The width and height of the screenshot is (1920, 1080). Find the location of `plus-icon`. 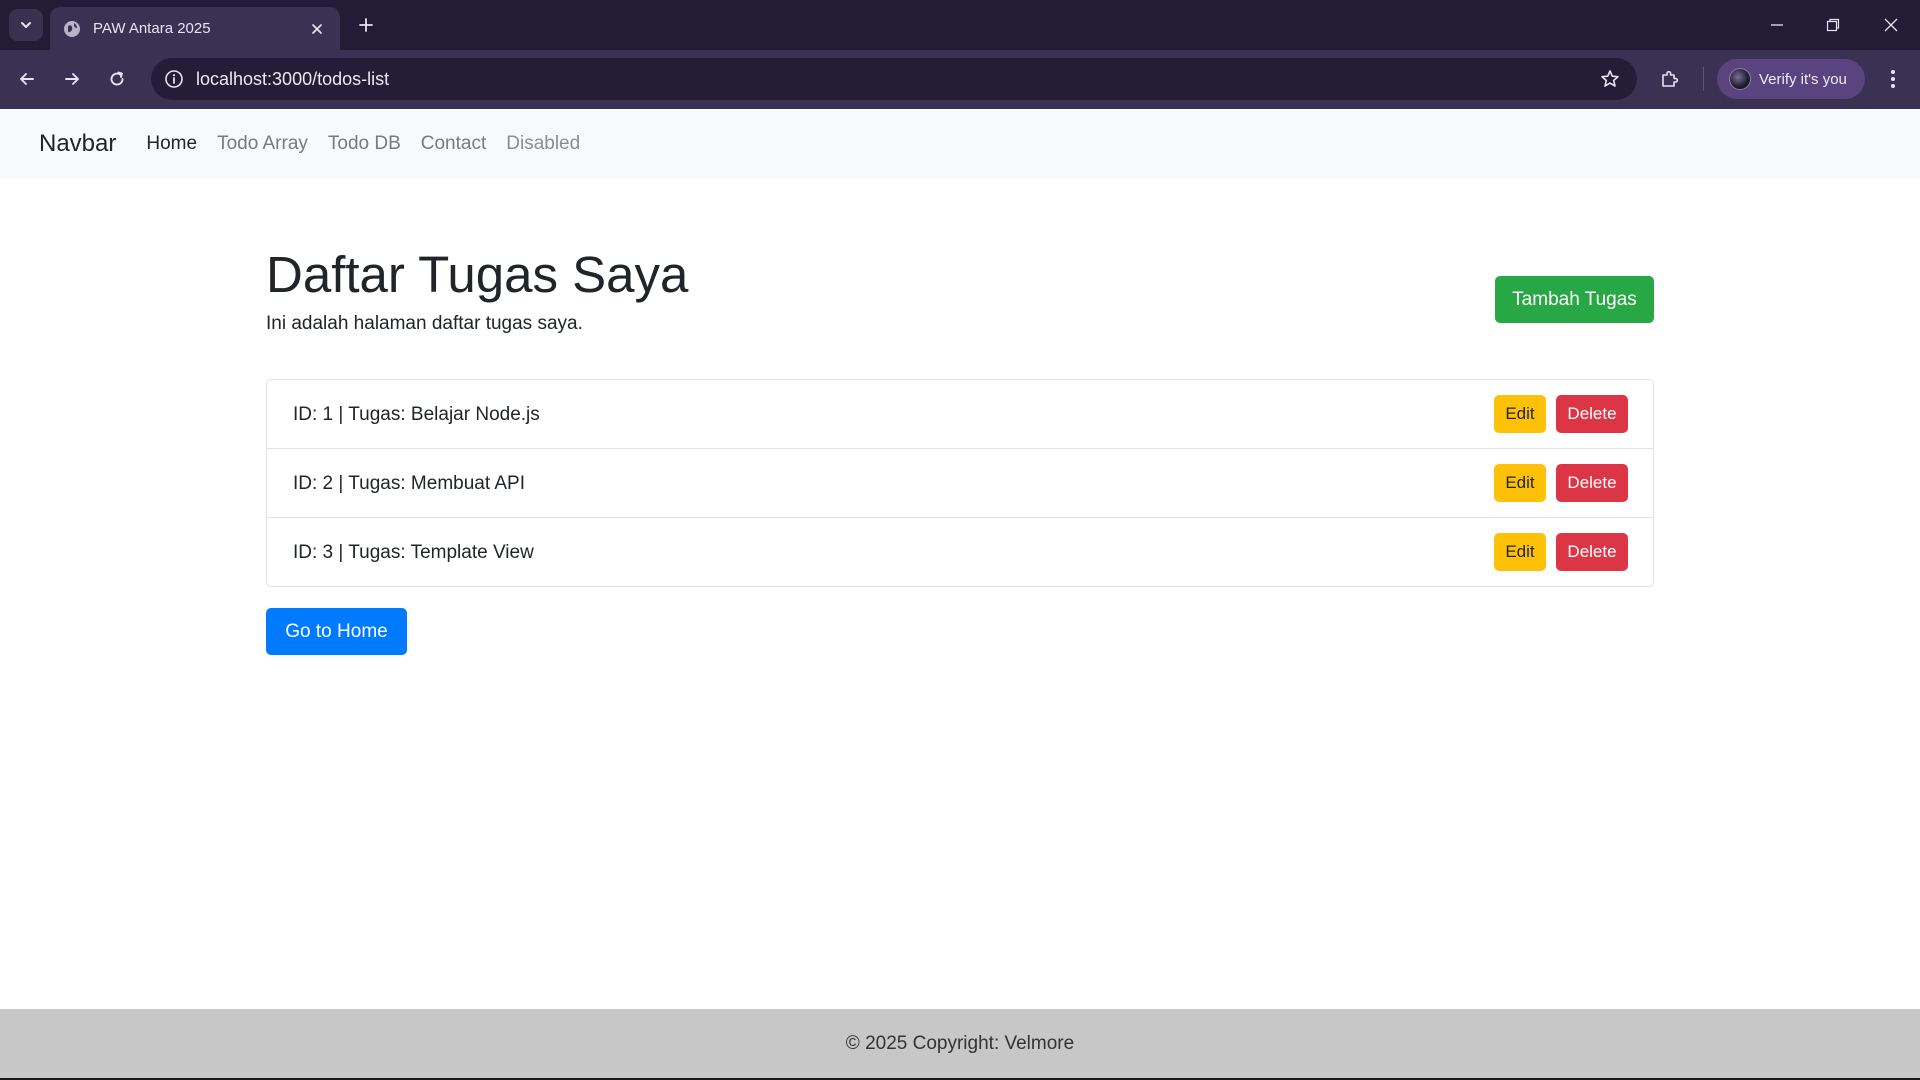

plus-icon is located at coordinates (366, 25).